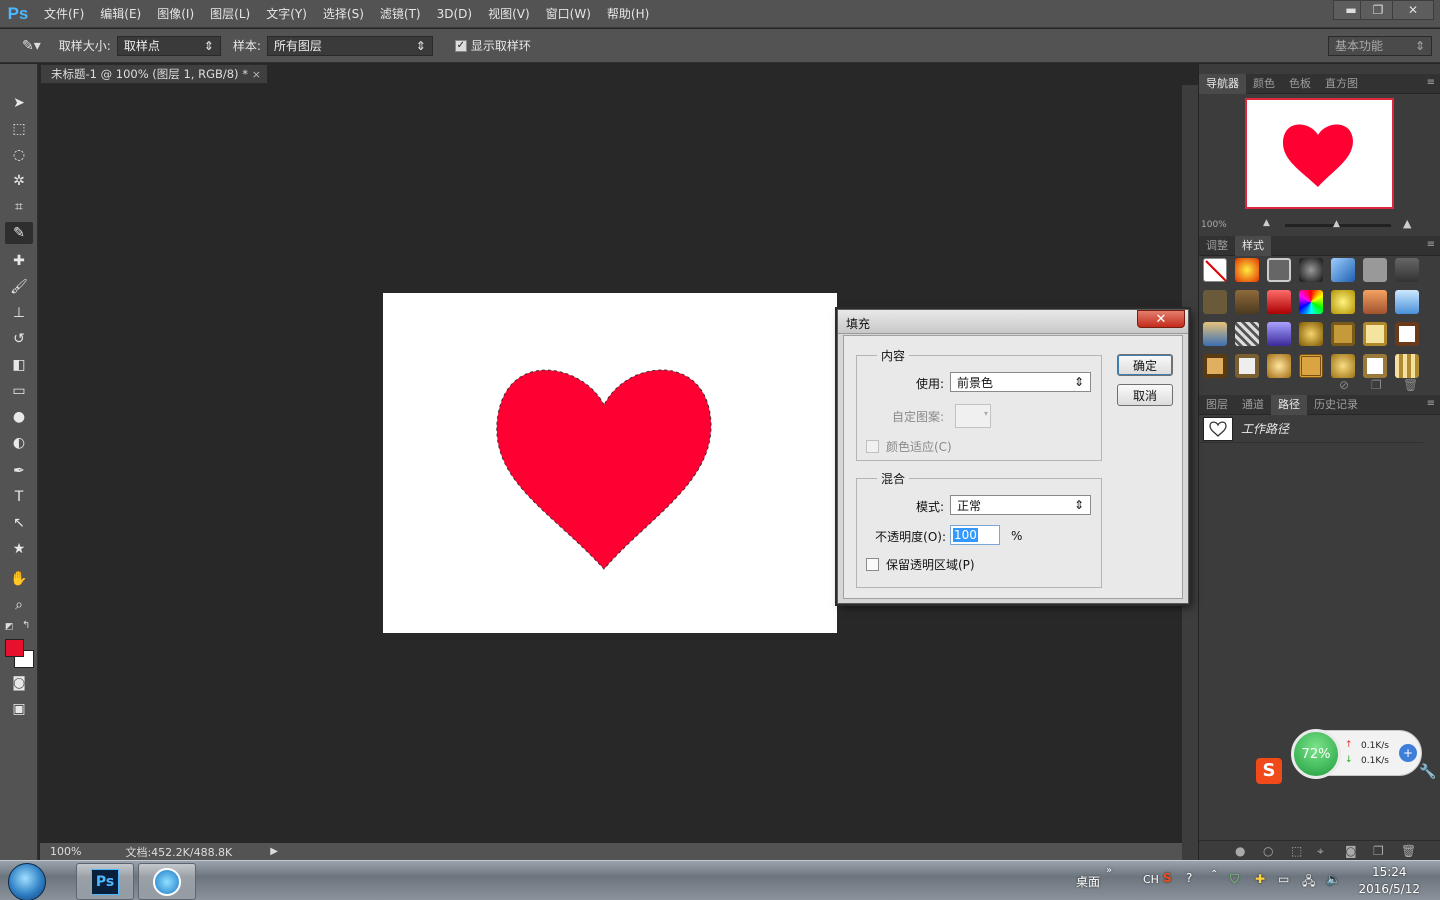 Image resolution: width=1440 pixels, height=900 pixels. Describe the element at coordinates (1378, 10) in the screenshot. I see `restore-button: ❐` at that location.